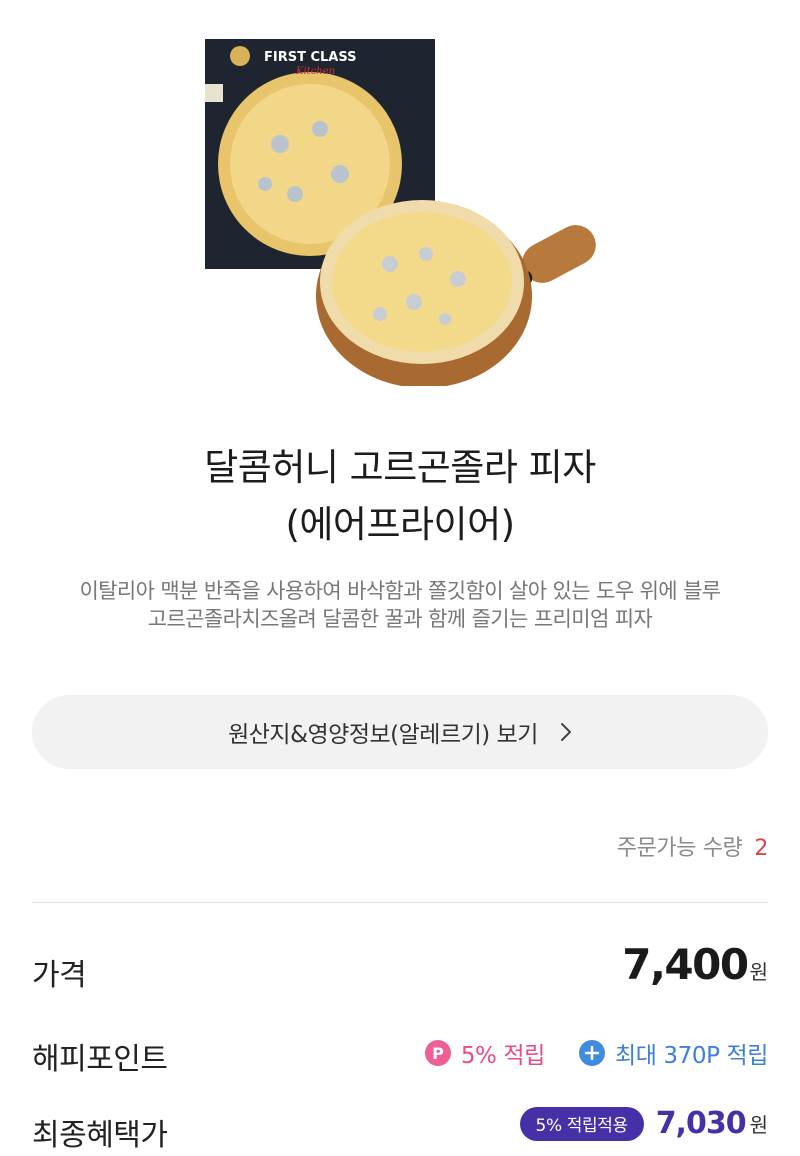 The width and height of the screenshot is (800, 1156). I want to click on point-max-text: 최대 370P 적립, so click(691, 1053).